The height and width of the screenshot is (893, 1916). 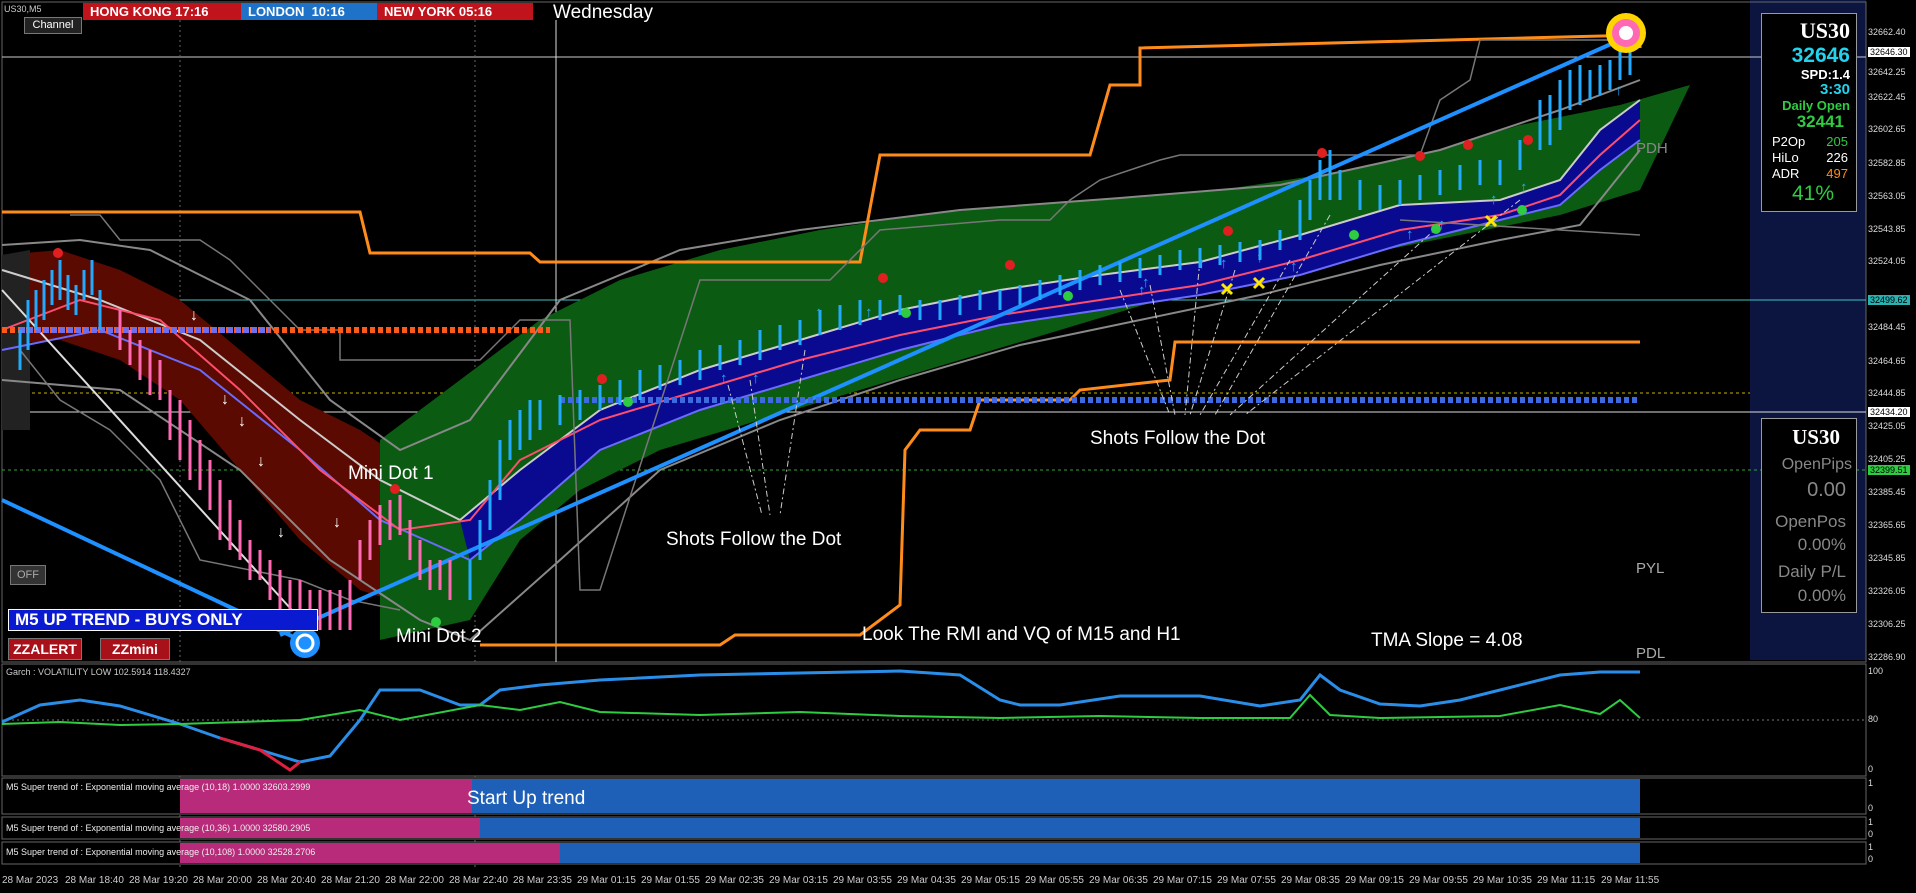 What do you see at coordinates (350, 880) in the screenshot?
I see `time-tick: 28 Mar 21:20` at bounding box center [350, 880].